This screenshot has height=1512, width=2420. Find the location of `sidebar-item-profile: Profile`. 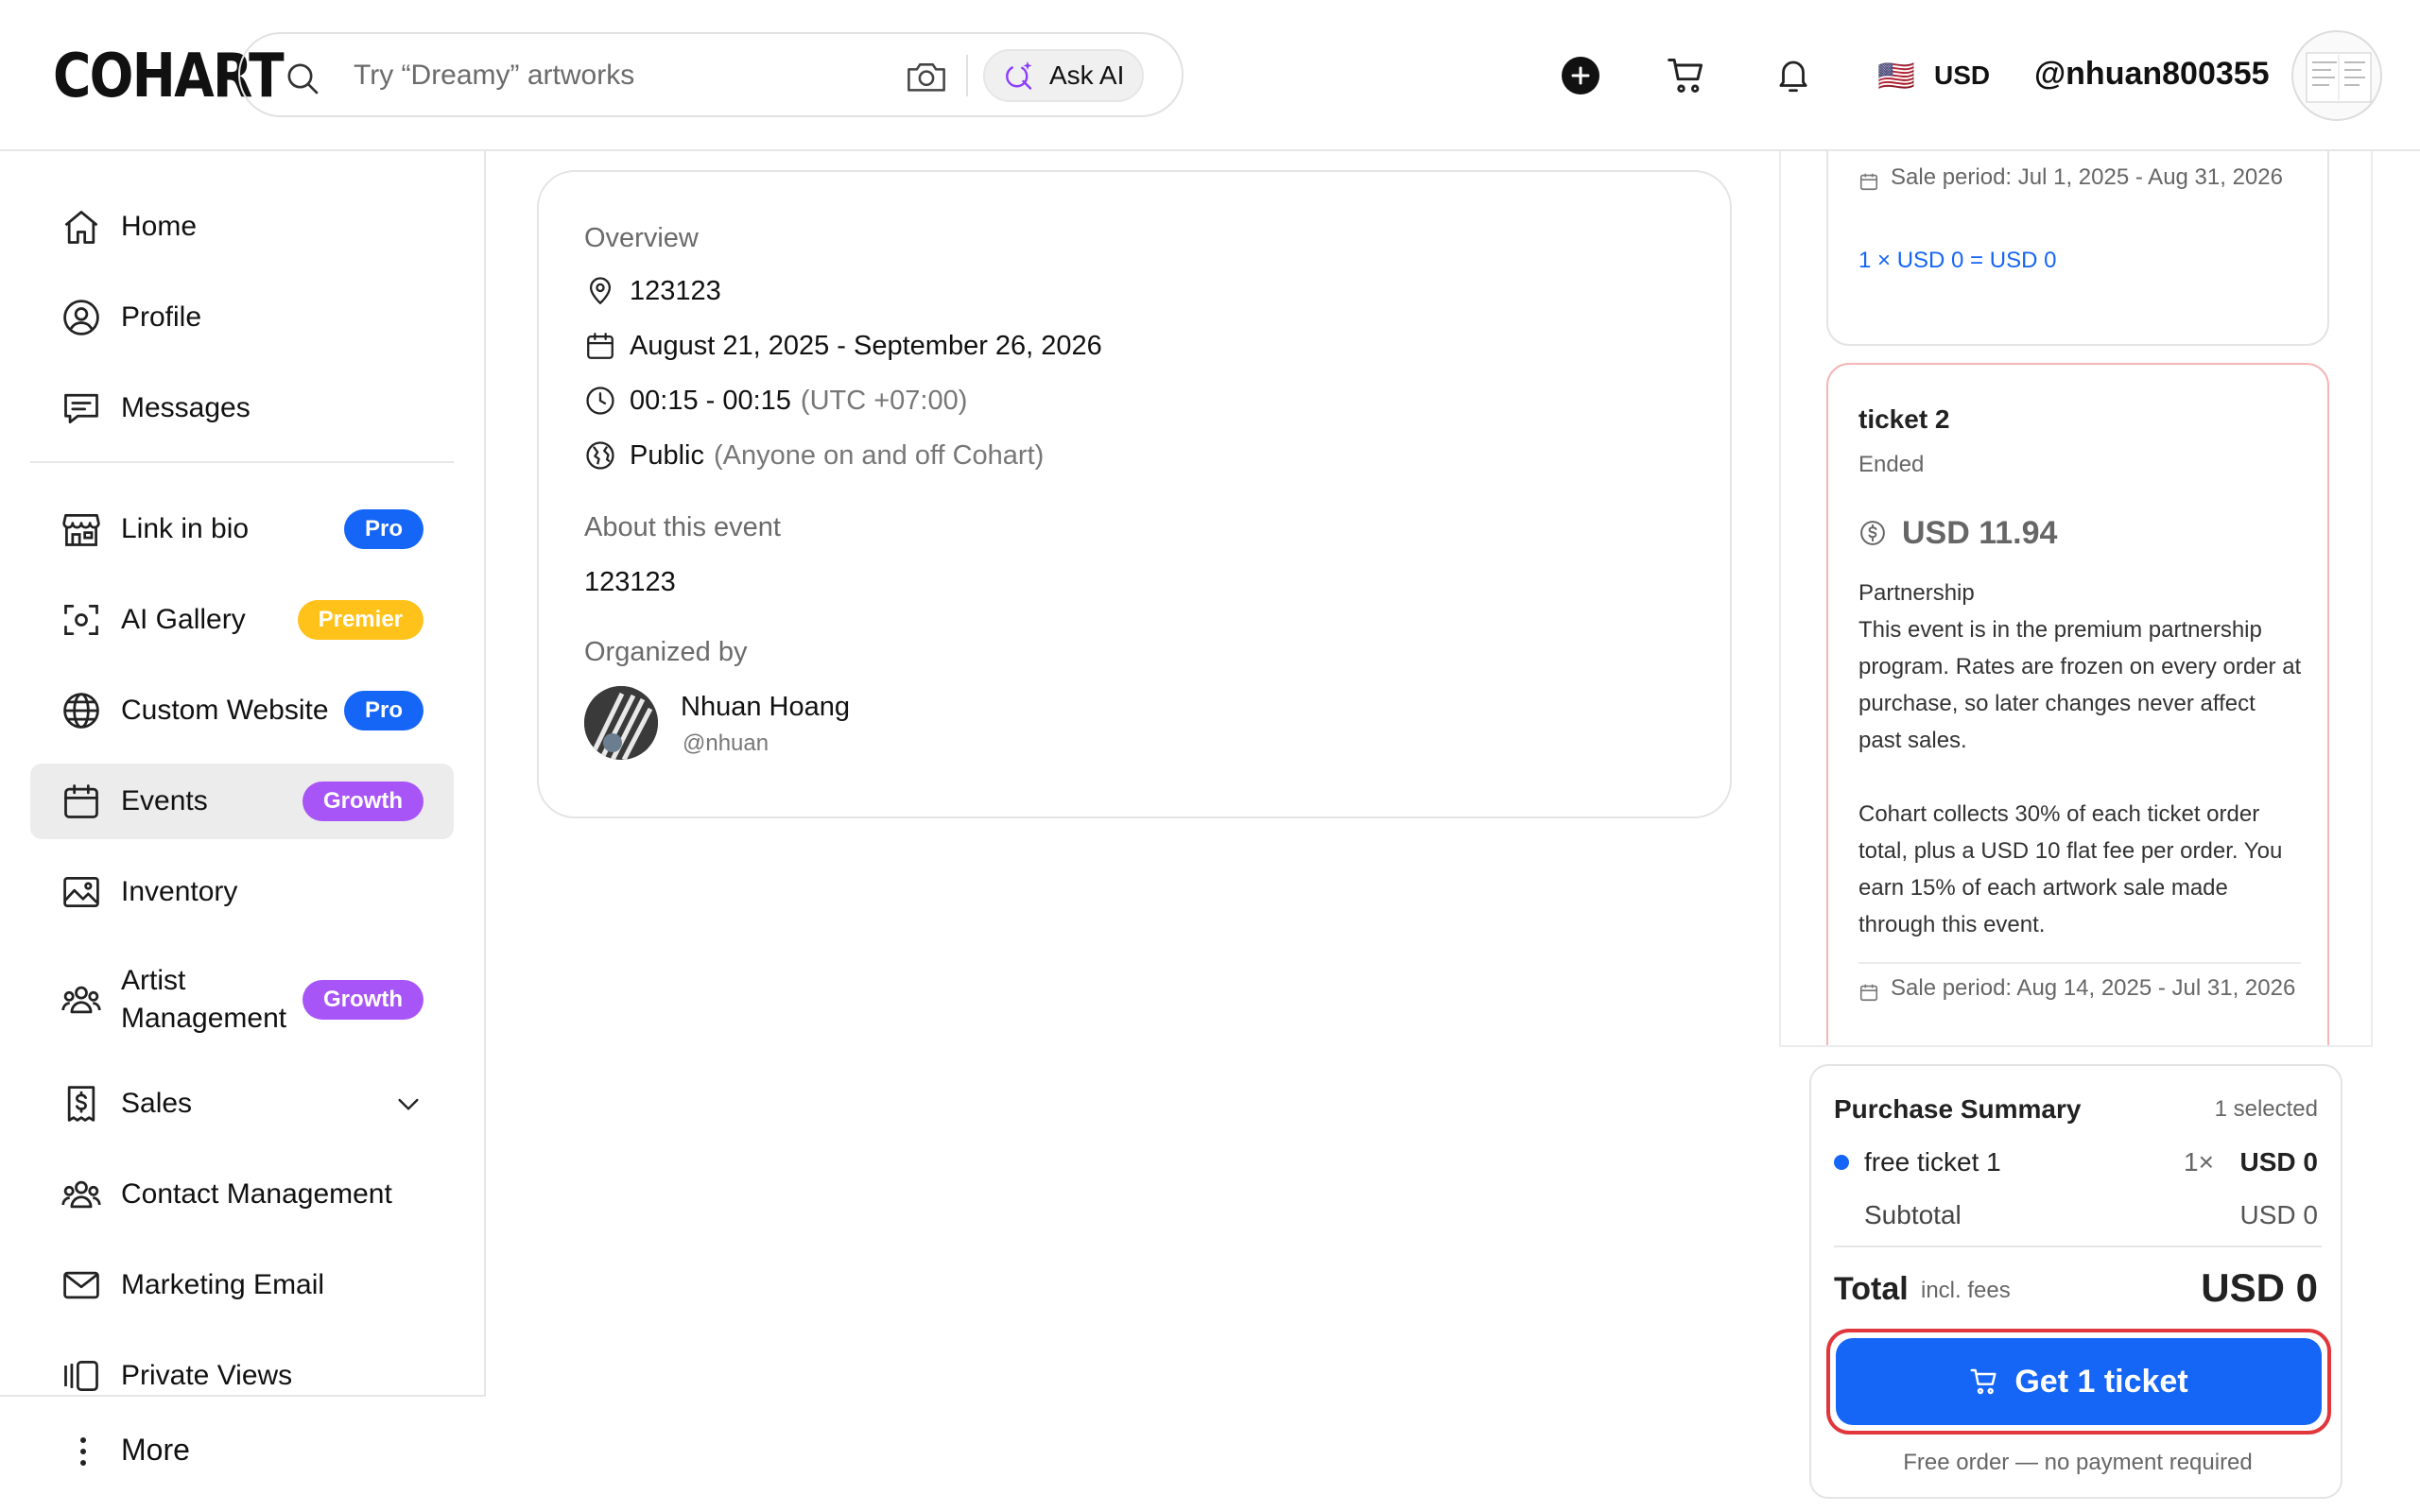

sidebar-item-profile: Profile is located at coordinates (242, 317).